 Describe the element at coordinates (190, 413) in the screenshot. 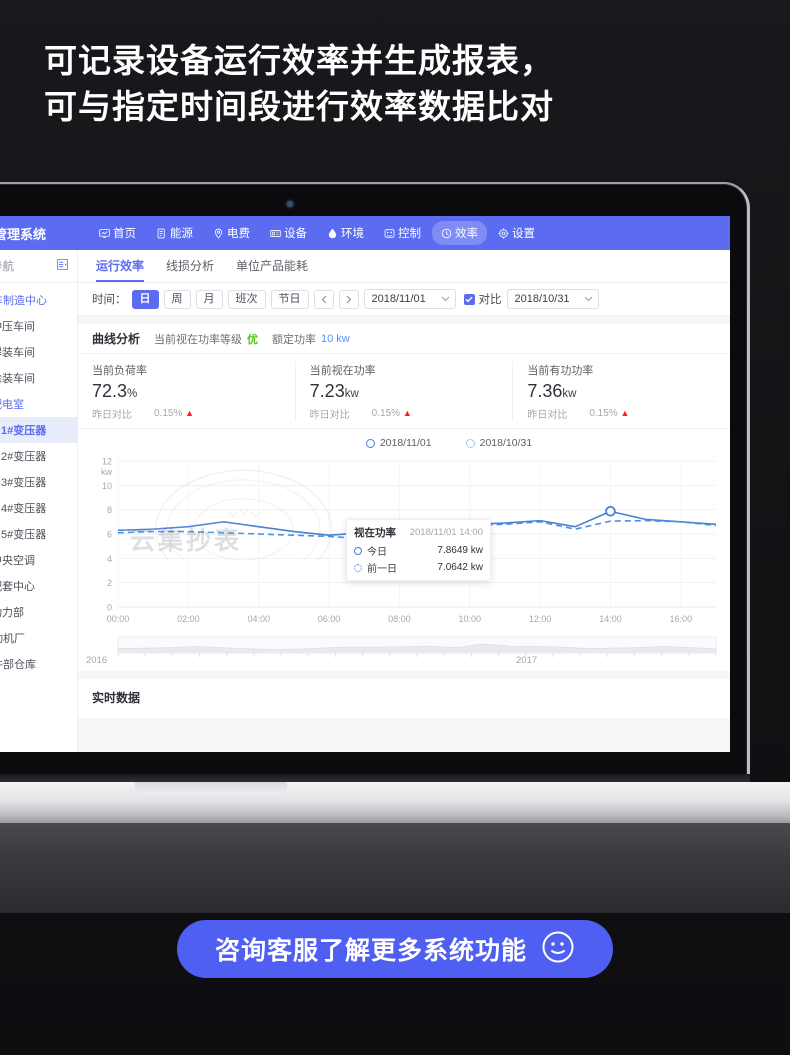

I see `arrow-up-icon: ▲` at that location.